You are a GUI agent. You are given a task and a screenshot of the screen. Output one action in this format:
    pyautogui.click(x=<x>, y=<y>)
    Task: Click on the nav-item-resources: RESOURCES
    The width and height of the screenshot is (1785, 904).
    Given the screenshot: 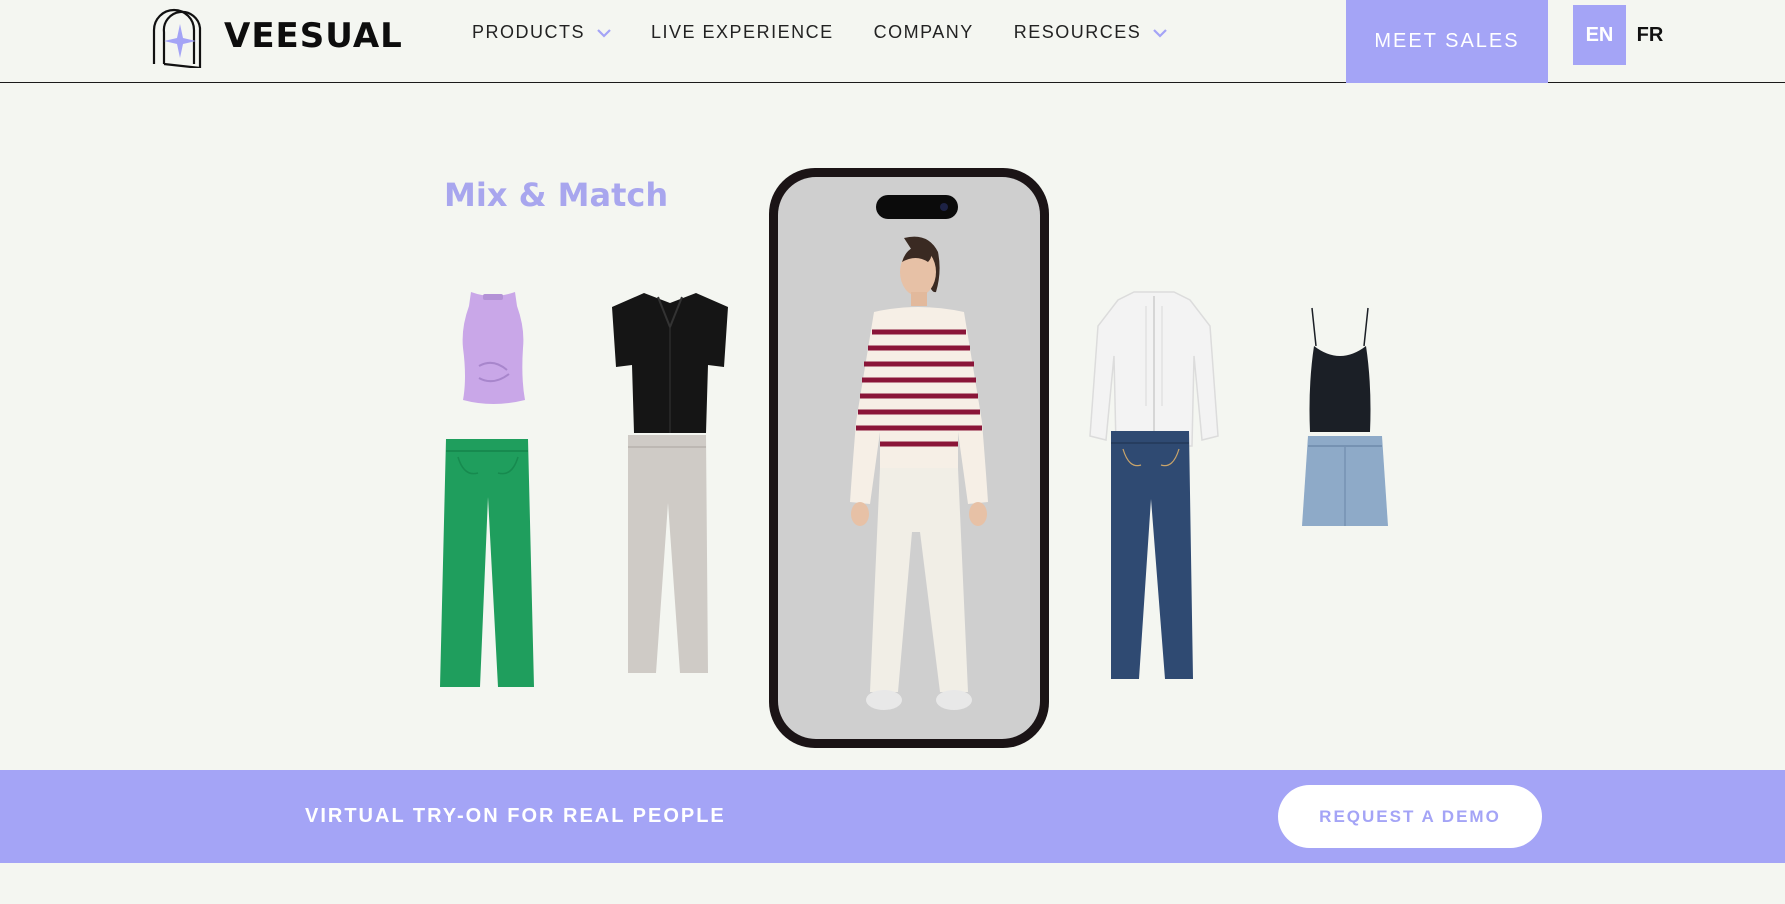 What is the action you would take?
    pyautogui.click(x=1091, y=32)
    